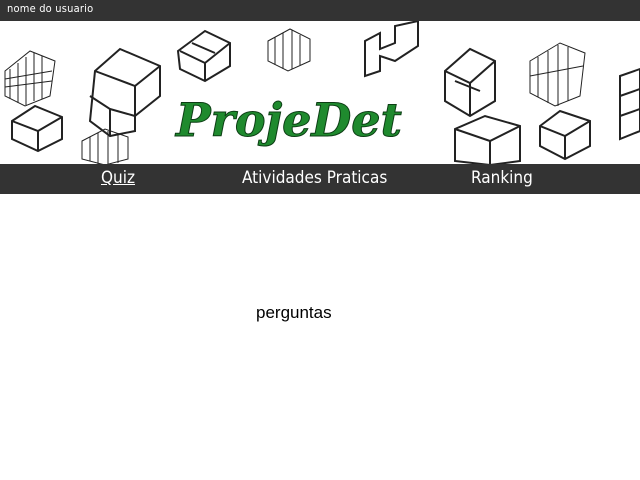  What do you see at coordinates (124, 92) in the screenshot?
I see `step-block-drawing` at bounding box center [124, 92].